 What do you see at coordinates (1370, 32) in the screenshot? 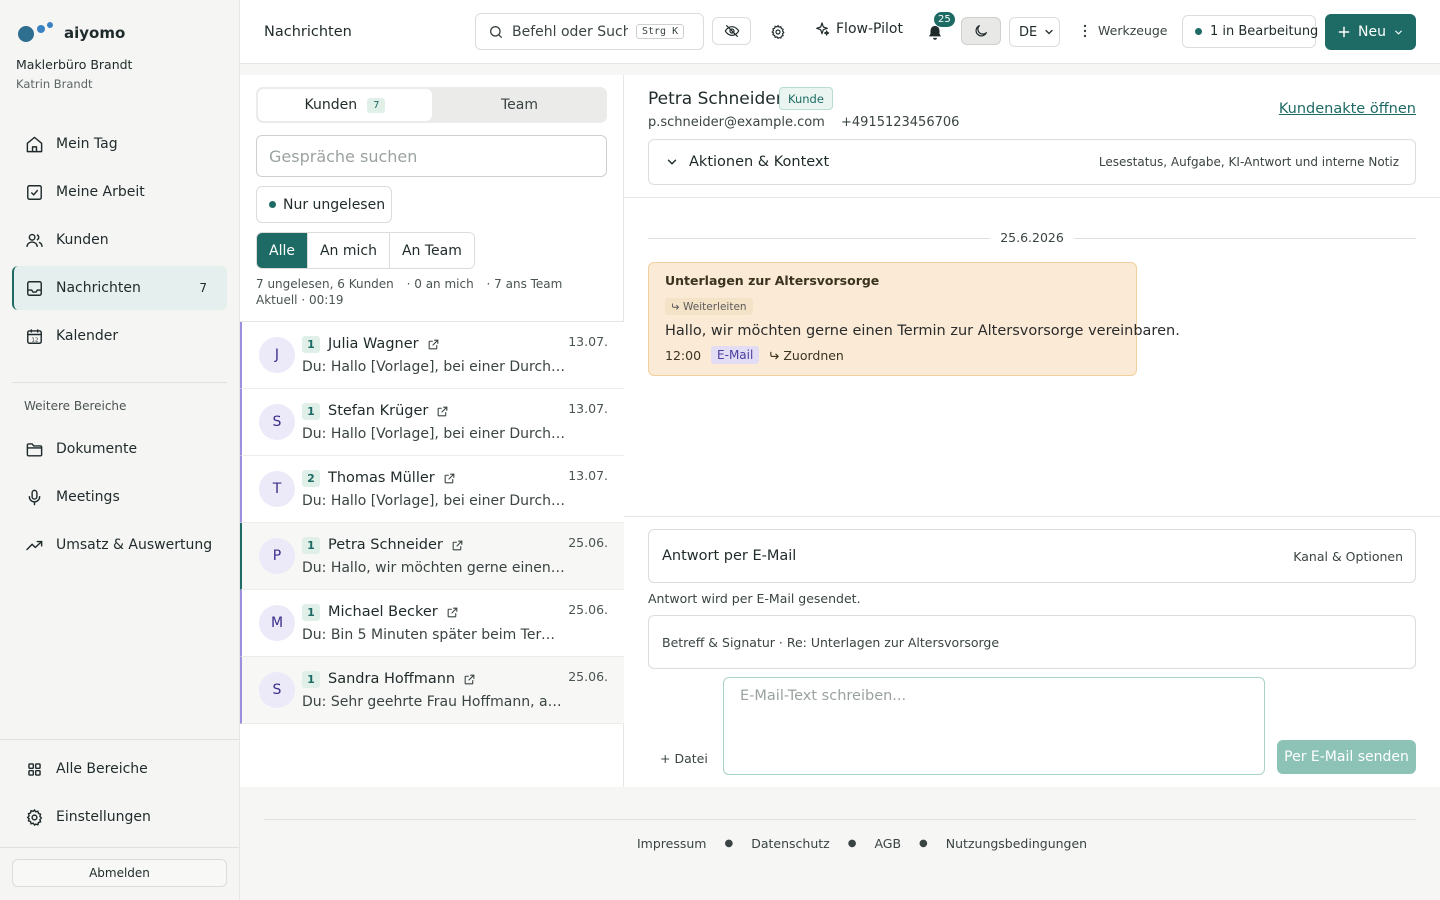
I see `new-button: Neu` at bounding box center [1370, 32].